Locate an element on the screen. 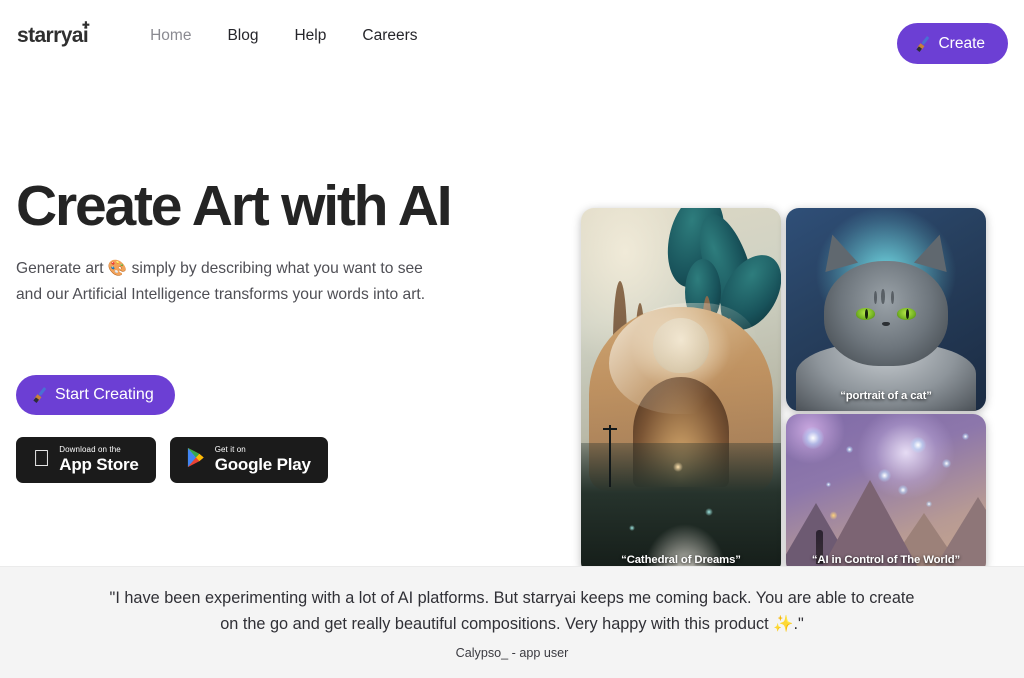  nav-links: Home Blog Help Careers is located at coordinates (283, 36).